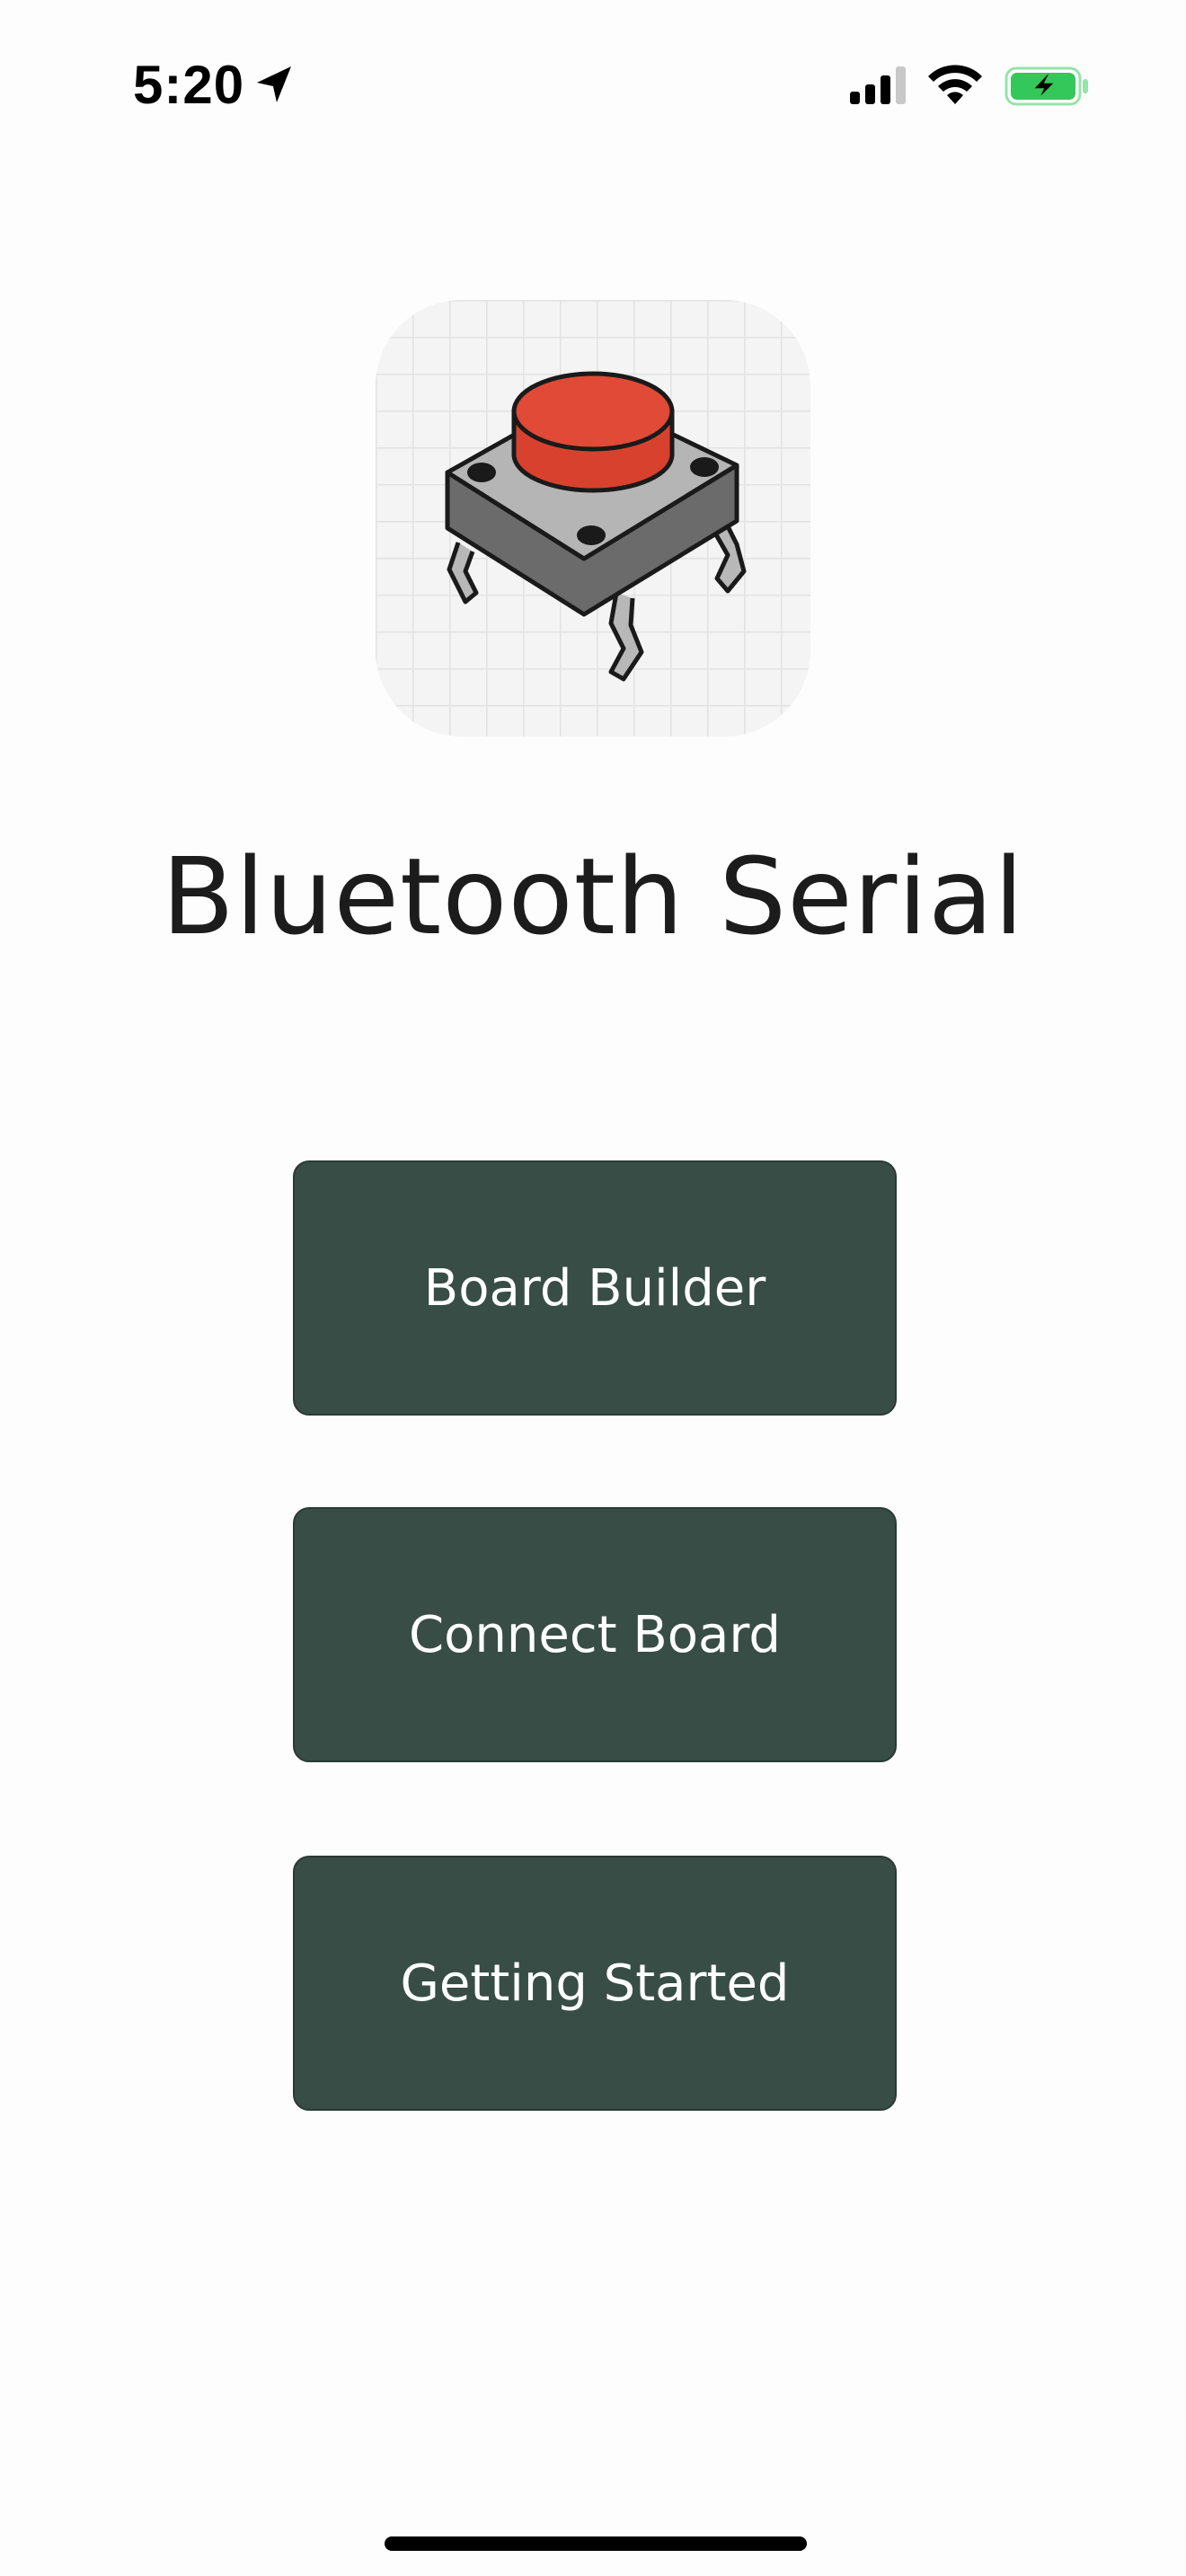  Describe the element at coordinates (189, 85) in the screenshot. I see `status-time: 5:20` at that location.